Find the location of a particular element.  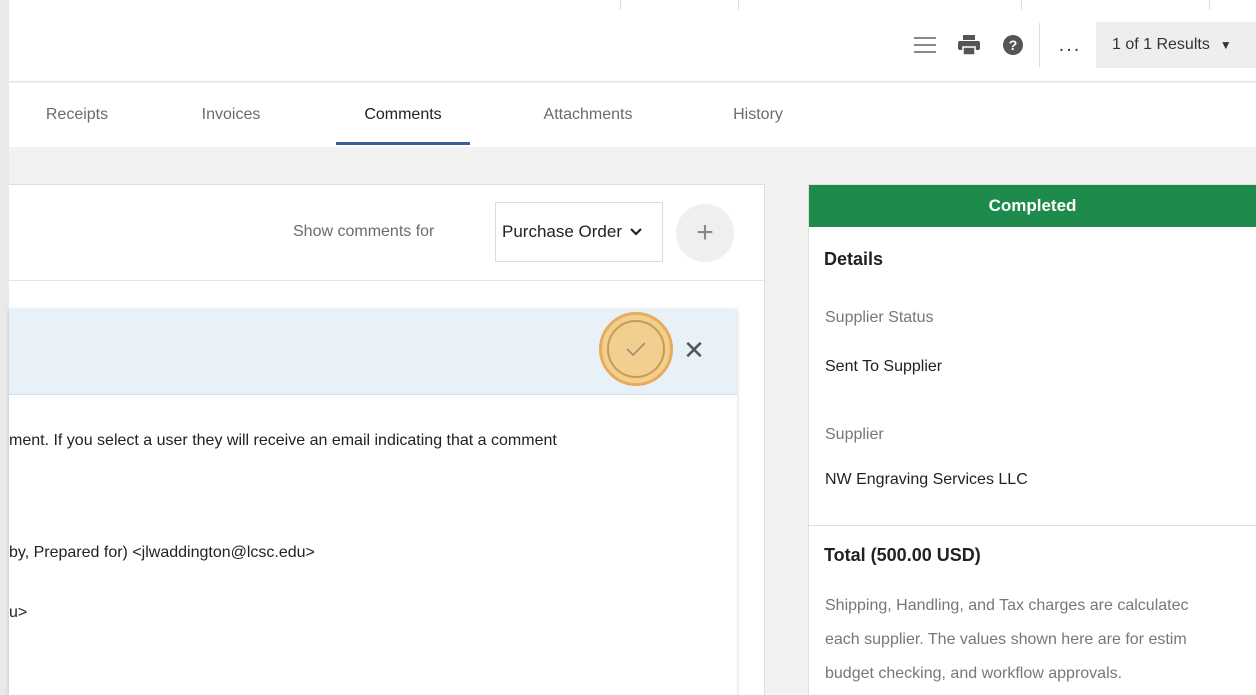

toolbar: ? ... 1 of 1 Results ▼ is located at coordinates (1079, 45).